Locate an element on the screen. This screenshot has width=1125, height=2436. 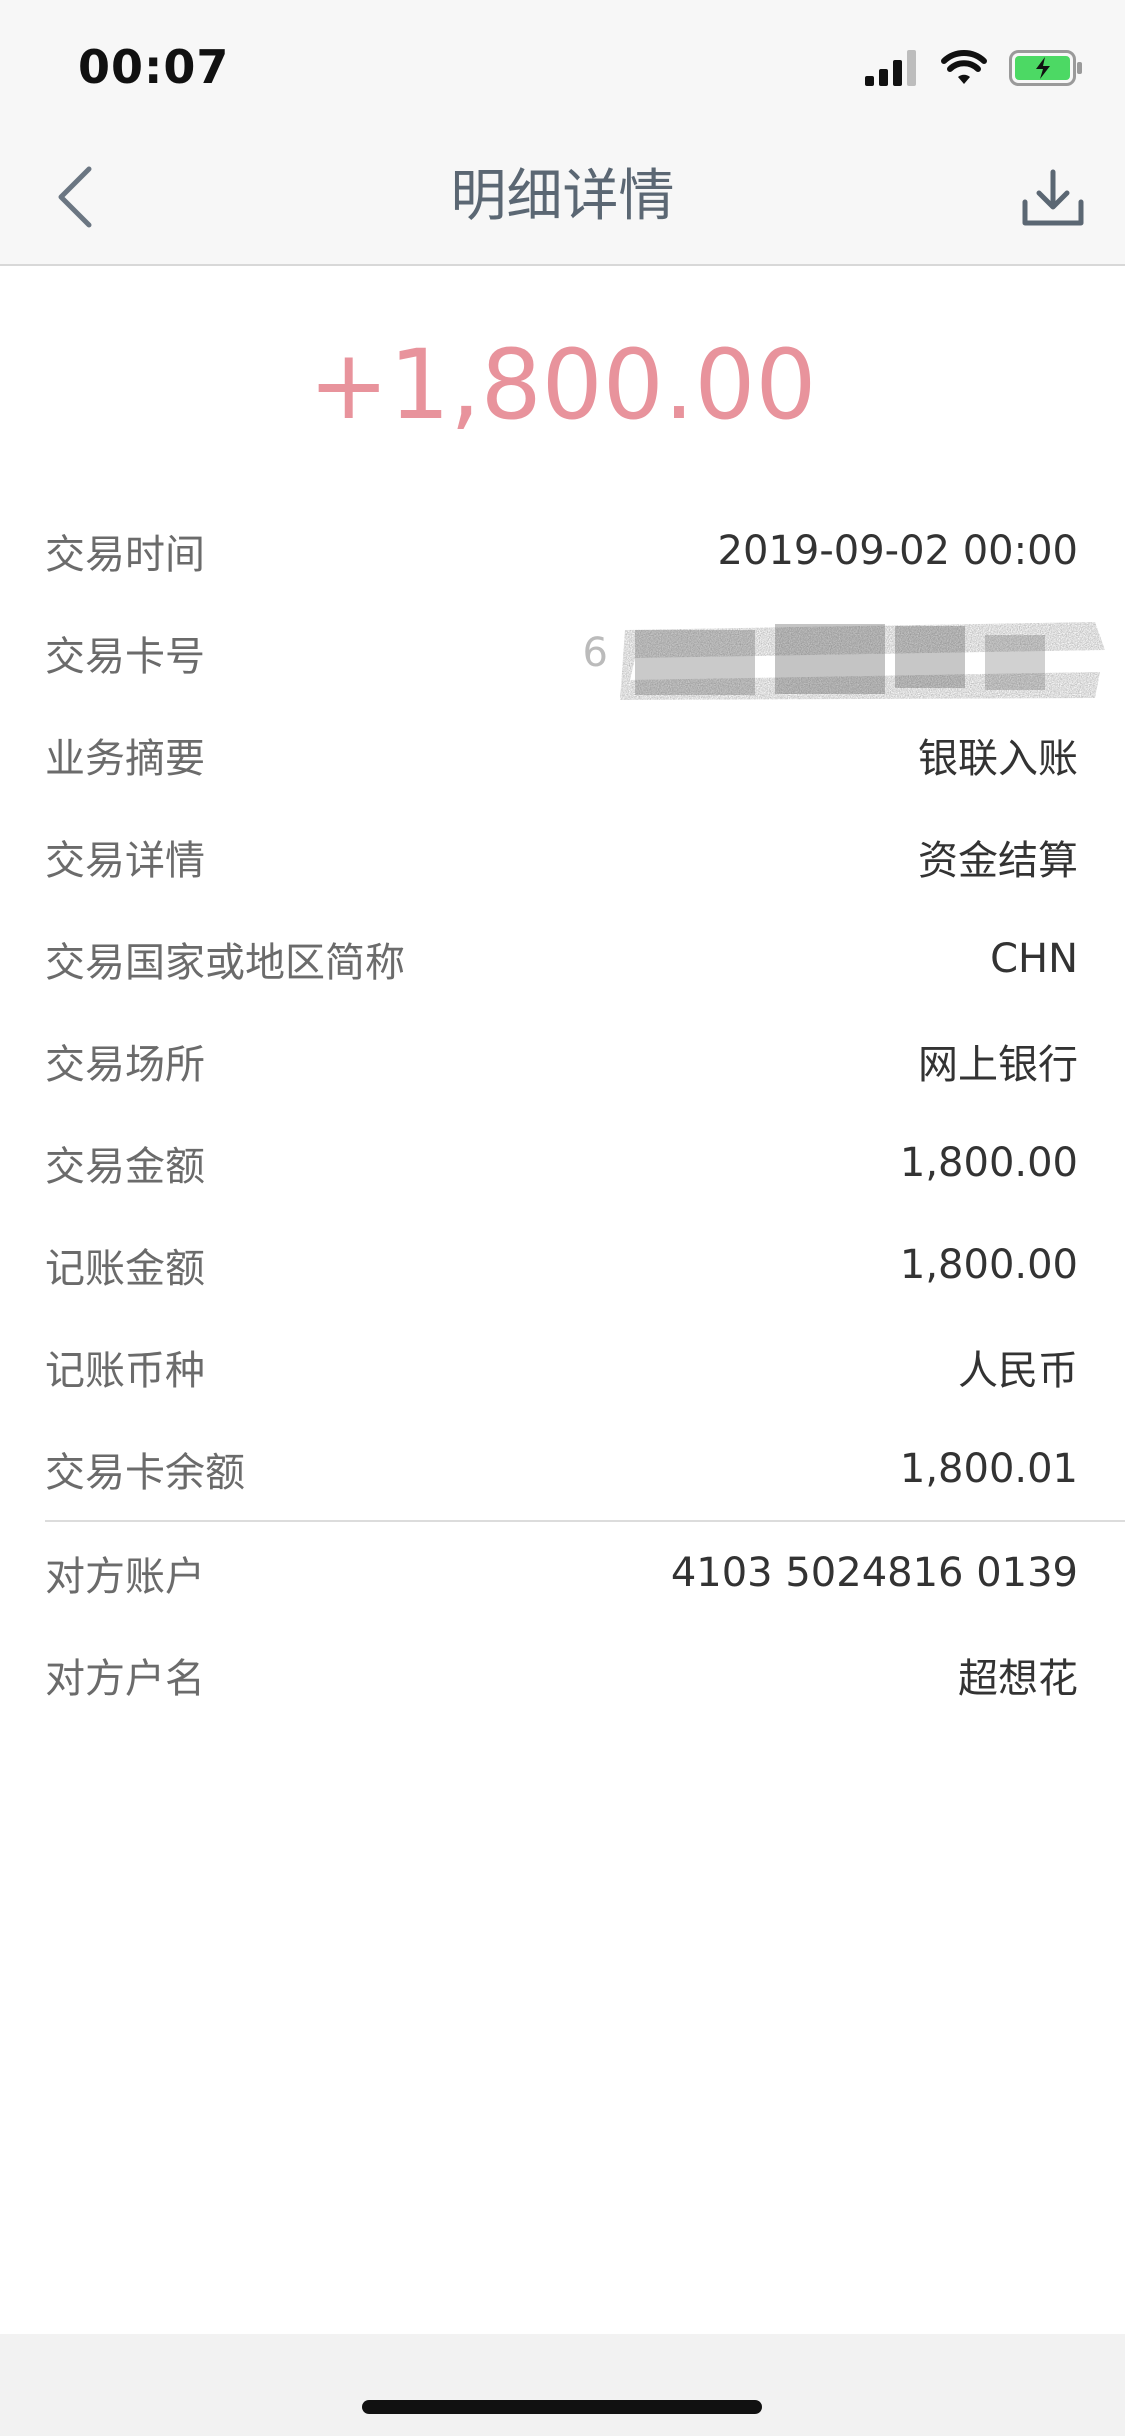
detail-label: 交易场所 is located at coordinates (125, 1065).